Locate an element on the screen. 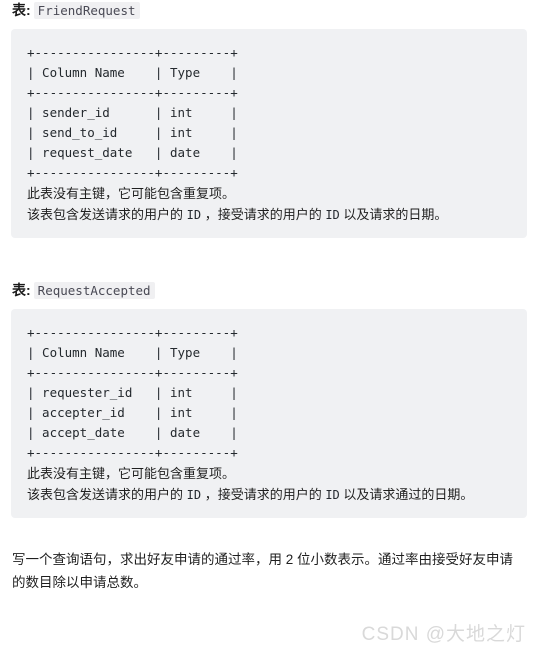 The width and height of the screenshot is (538, 672). table-note-line2-requestaccepted: 该表包含发送请求的用户的 ID ，接受请求的用户的 ID 以及请求通过的日期。 is located at coordinates (269, 495).